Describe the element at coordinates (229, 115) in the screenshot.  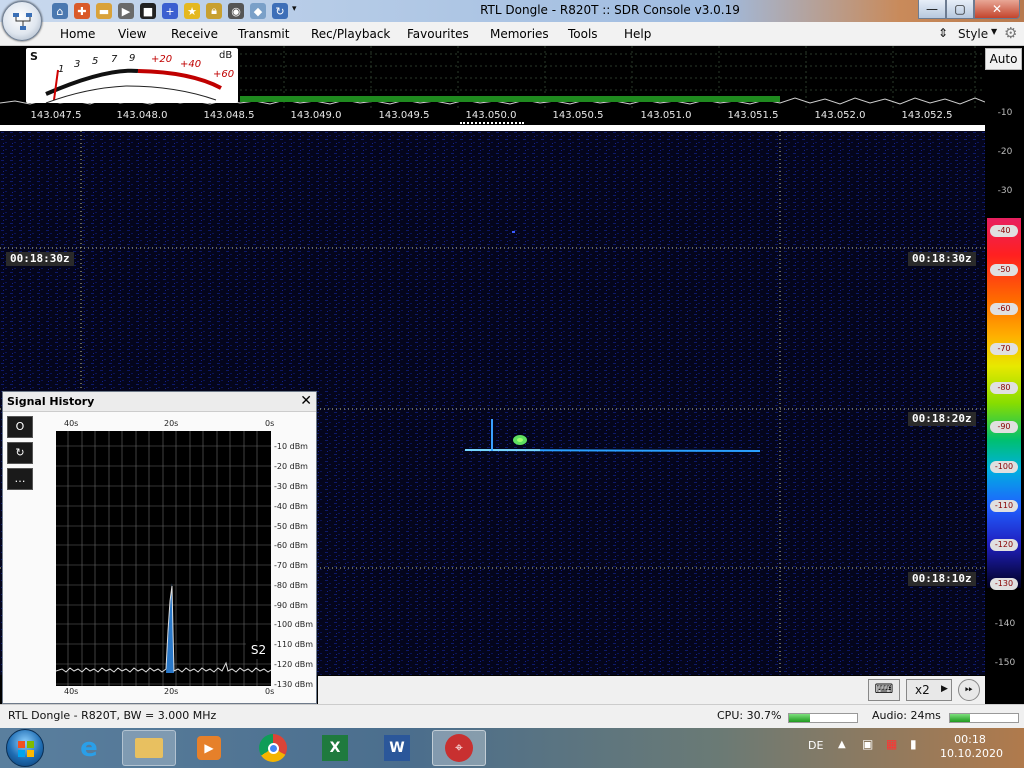
I see `freq-tick: 143.048.5` at that location.